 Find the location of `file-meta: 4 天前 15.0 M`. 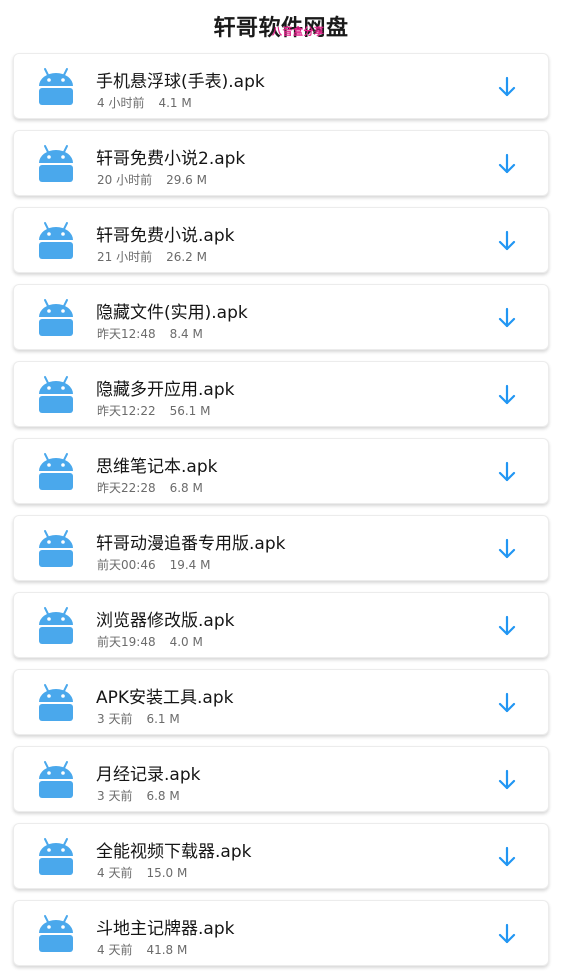

file-meta: 4 天前 15.0 M is located at coordinates (142, 872).